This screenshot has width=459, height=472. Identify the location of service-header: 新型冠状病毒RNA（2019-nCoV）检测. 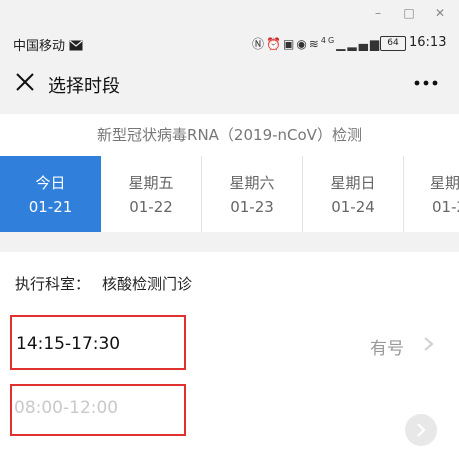
(229, 135).